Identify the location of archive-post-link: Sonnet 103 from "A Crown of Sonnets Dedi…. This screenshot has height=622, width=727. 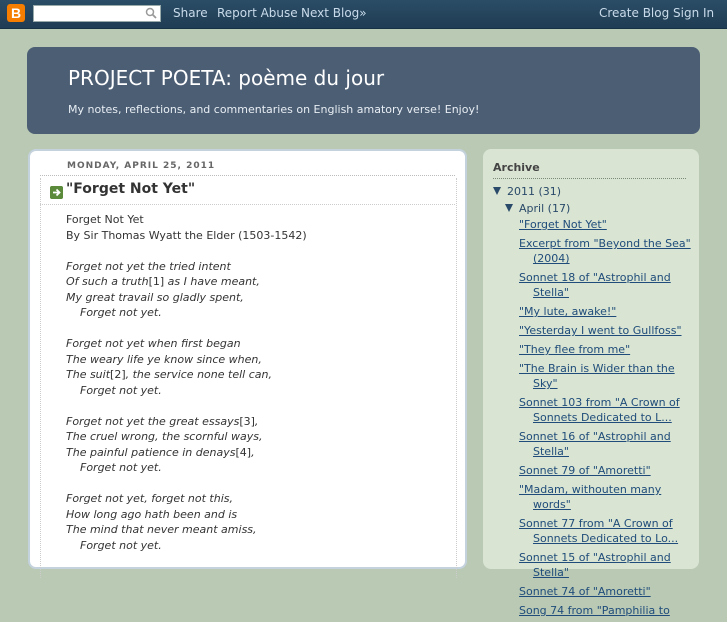
(605, 410).